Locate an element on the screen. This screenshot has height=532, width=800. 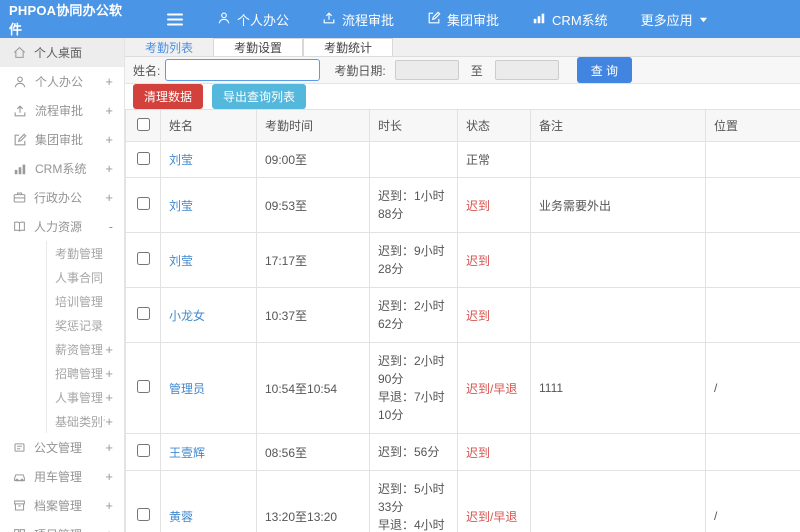
sidebar-item-basic-category-settings: 基础类别设置+ is located at coordinates (62, 421).